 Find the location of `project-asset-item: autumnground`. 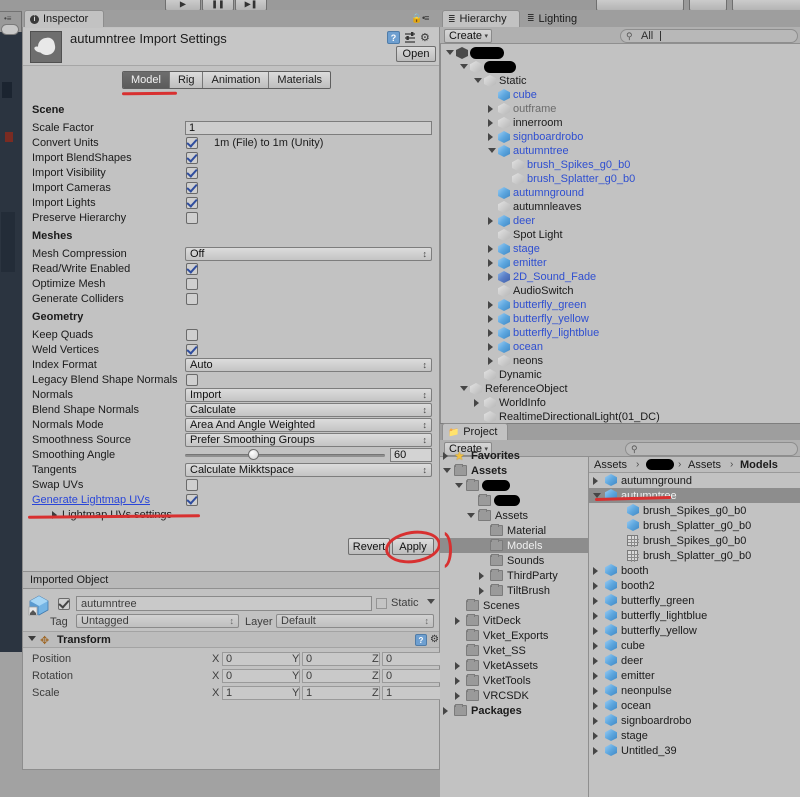

project-asset-item: autumnground is located at coordinates (694, 480).